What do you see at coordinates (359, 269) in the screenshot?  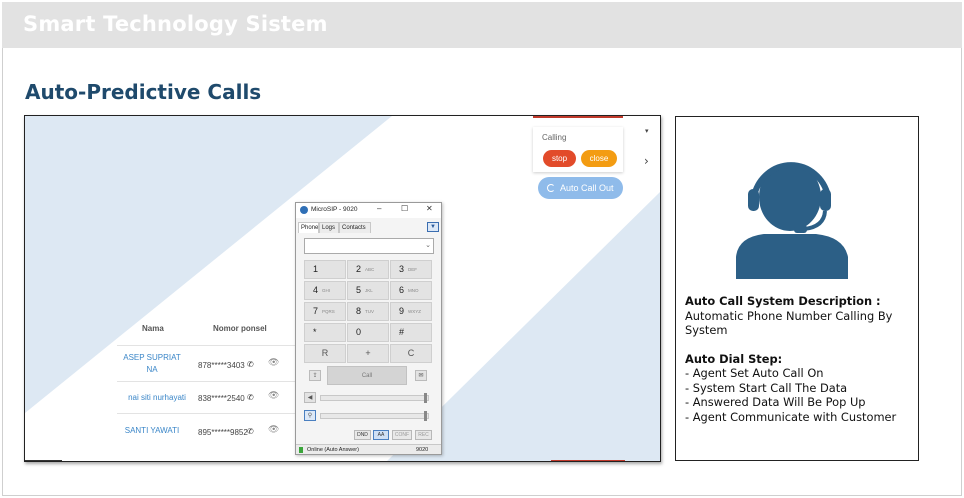 I see `key-digit: 2` at bounding box center [359, 269].